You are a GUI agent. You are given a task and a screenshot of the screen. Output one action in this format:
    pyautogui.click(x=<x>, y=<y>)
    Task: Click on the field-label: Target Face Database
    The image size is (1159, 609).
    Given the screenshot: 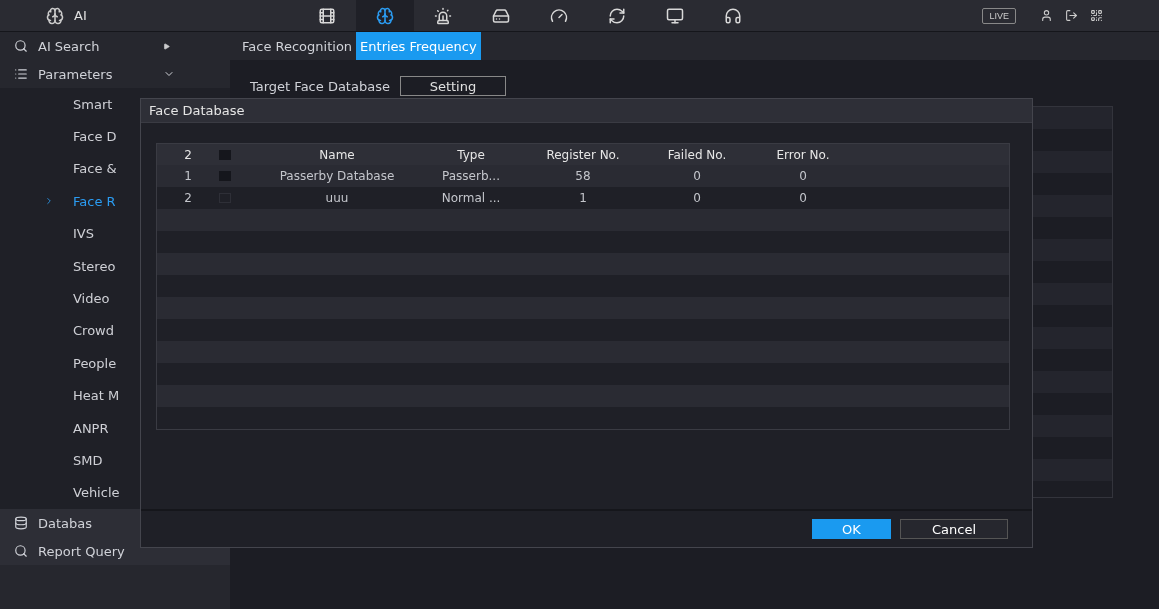 What is the action you would take?
    pyautogui.click(x=320, y=86)
    